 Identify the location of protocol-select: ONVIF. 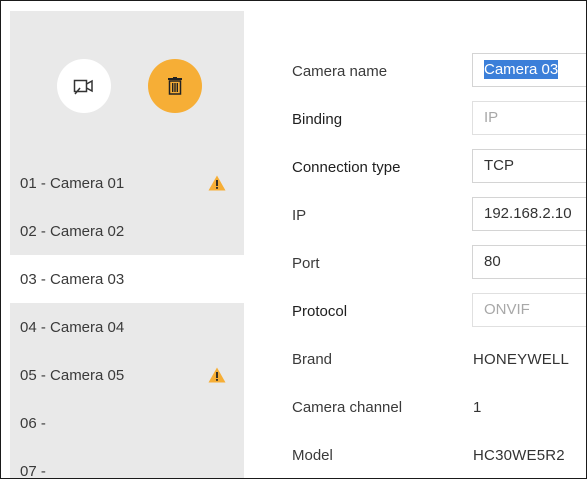
(529, 310).